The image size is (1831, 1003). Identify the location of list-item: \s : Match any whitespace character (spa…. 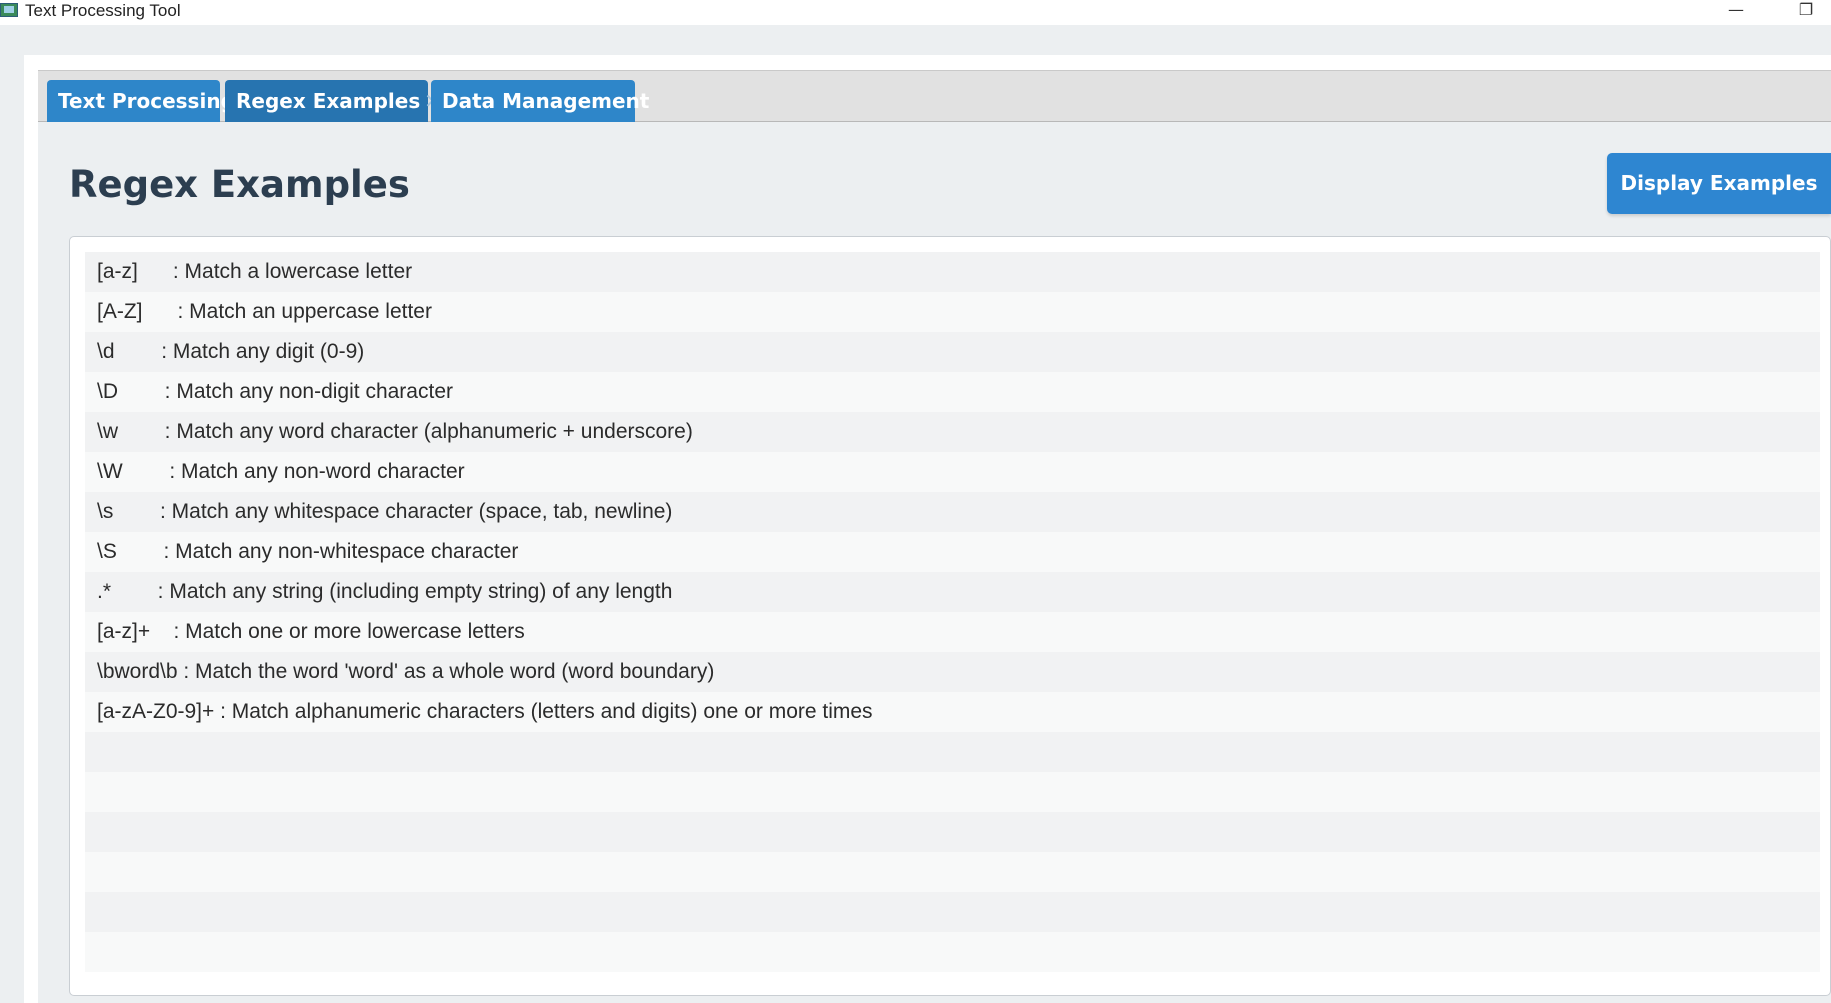
(952, 512).